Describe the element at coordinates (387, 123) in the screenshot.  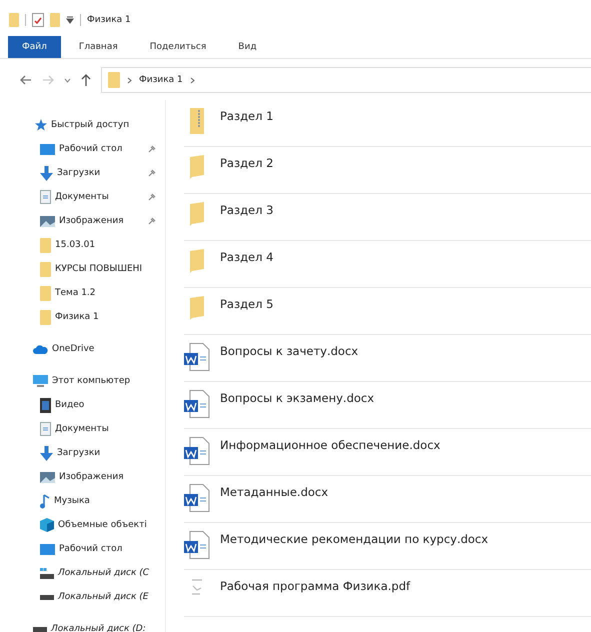
I see `file-item: Раздел 1` at that location.